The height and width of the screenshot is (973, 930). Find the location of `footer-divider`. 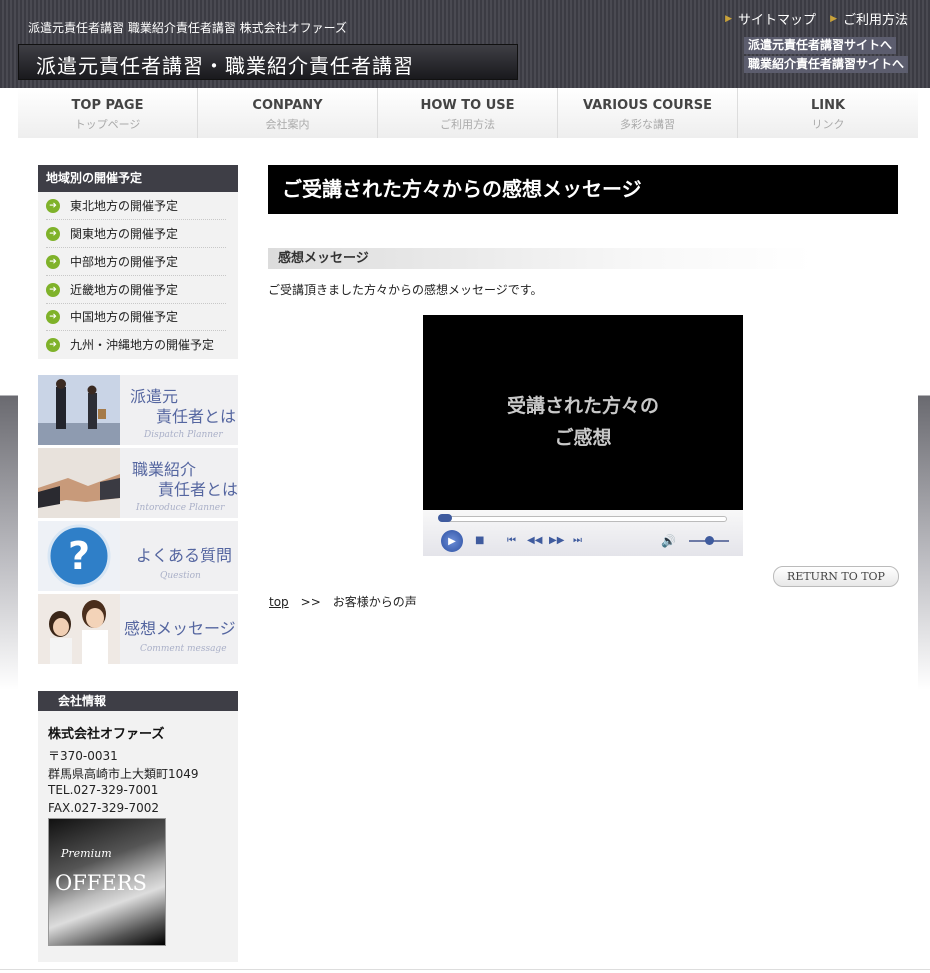

footer-divider is located at coordinates (465, 969).